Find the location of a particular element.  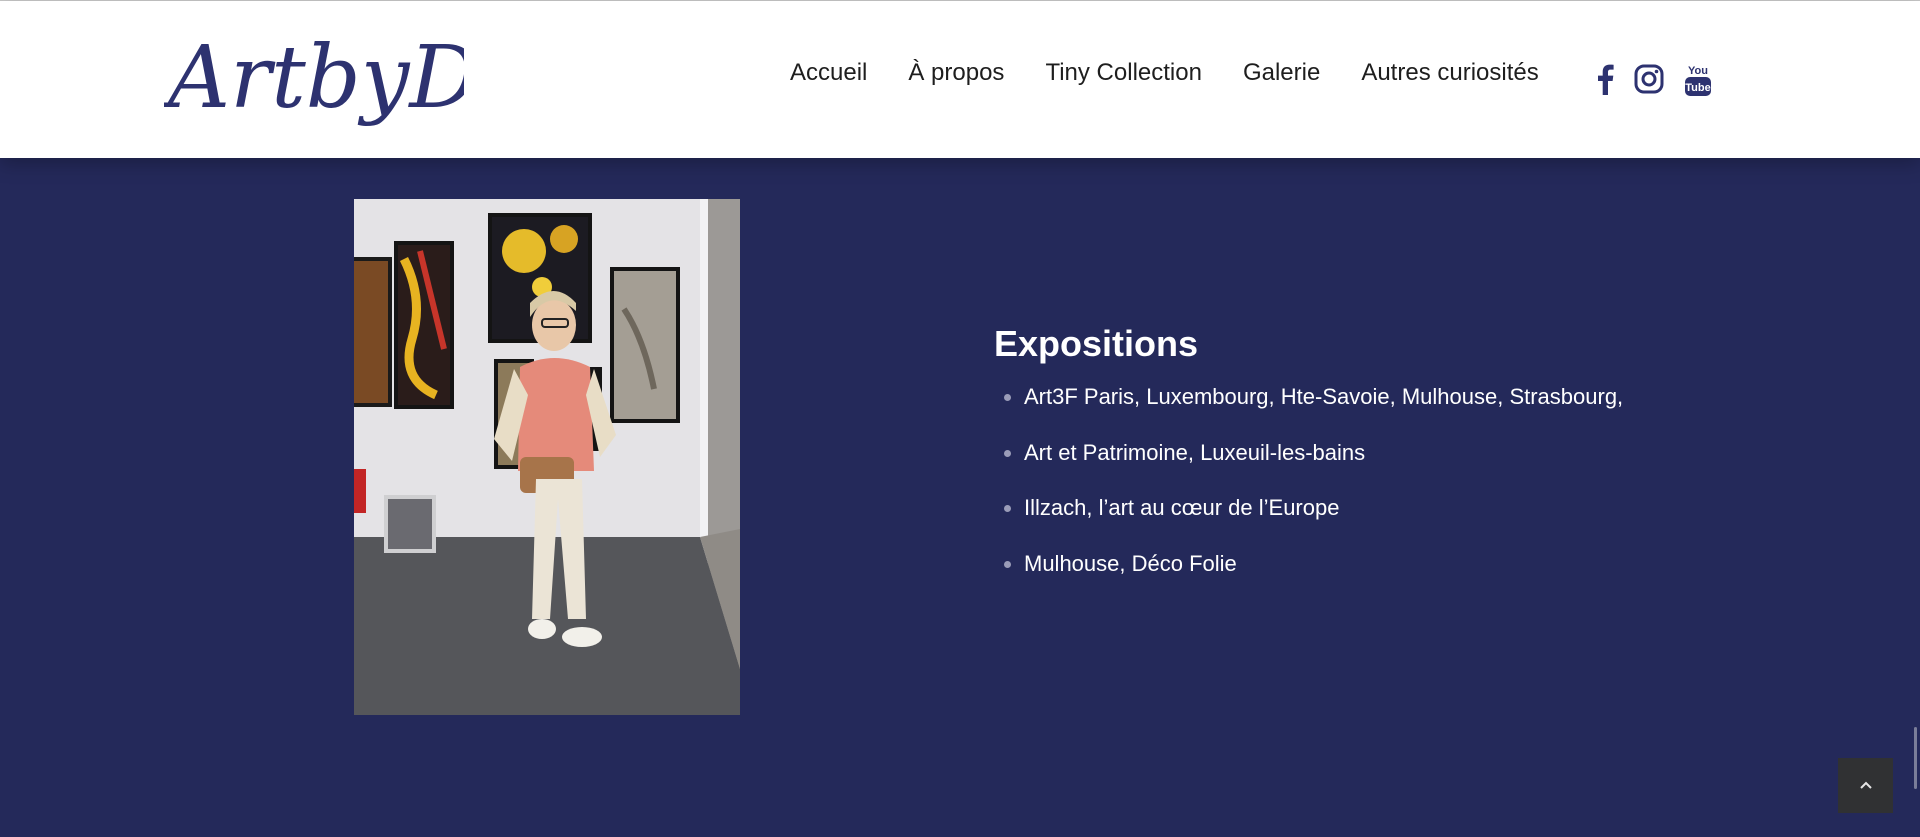

exposition-label: Art et Patrimoine, Luxeuil-les-bains is located at coordinates (1195, 452).